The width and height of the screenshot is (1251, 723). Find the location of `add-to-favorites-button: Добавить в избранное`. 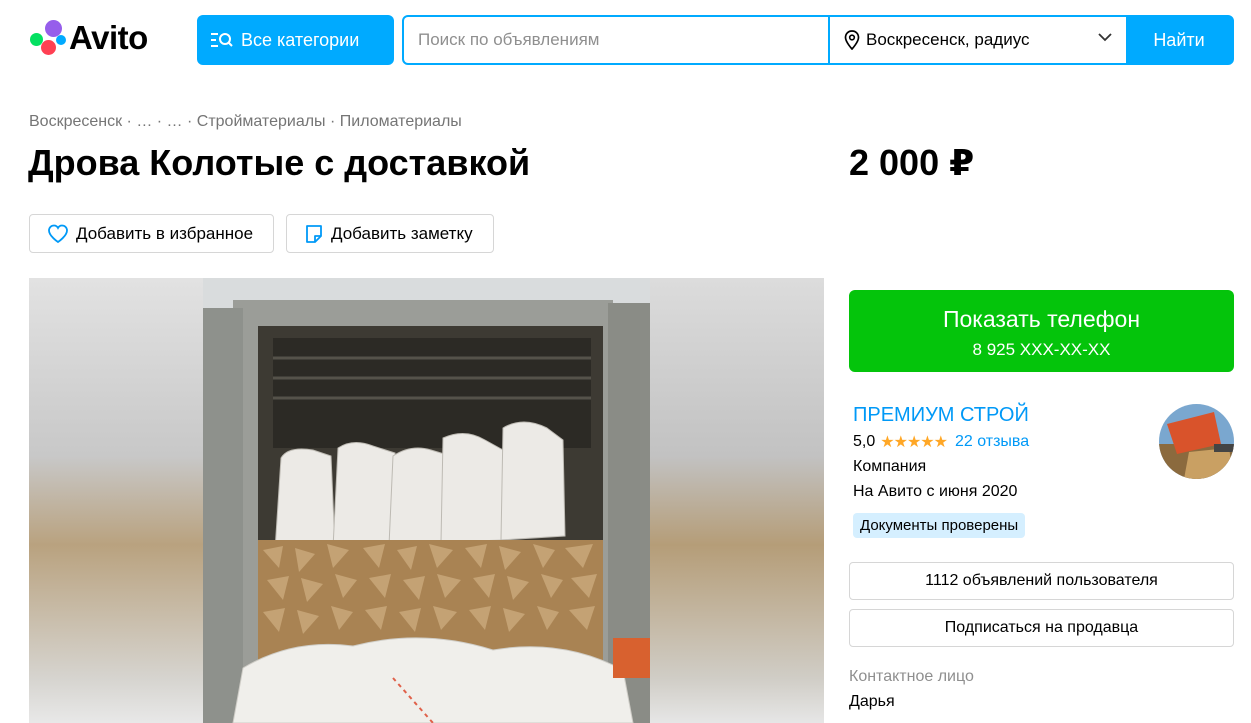

add-to-favorites-button: Добавить в избранное is located at coordinates (151, 233).